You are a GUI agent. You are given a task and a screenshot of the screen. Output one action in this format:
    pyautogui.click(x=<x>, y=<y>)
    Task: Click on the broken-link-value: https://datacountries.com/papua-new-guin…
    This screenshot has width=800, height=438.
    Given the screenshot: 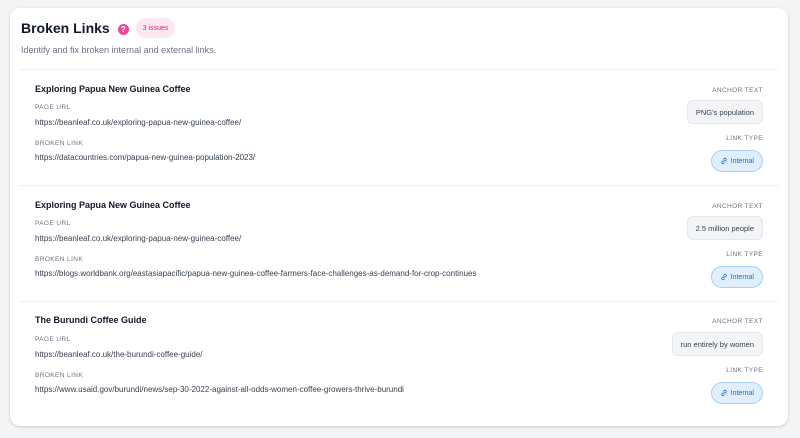 What is the action you would take?
    pyautogui.click(x=145, y=157)
    